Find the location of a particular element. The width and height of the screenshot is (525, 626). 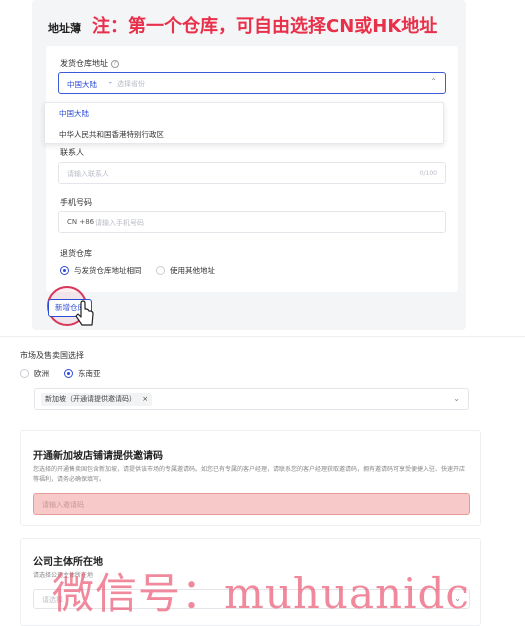

country-tag-singapore: 新加坡（开通请提供邀请码） × is located at coordinates (97, 399).